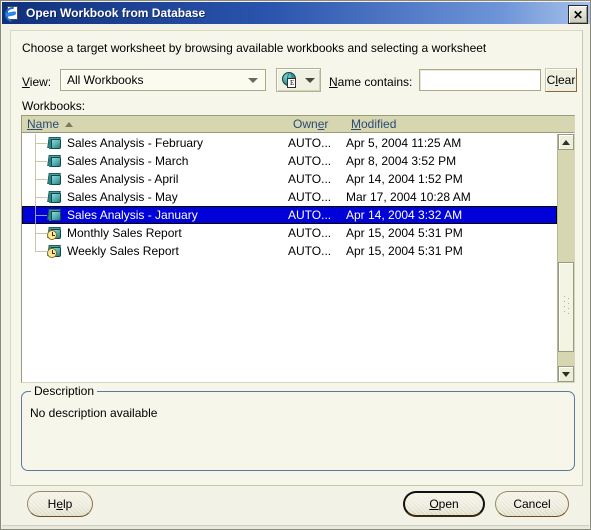 The height and width of the screenshot is (530, 591). Describe the element at coordinates (289, 80) in the screenshot. I see `globe-document-icon: E` at that location.